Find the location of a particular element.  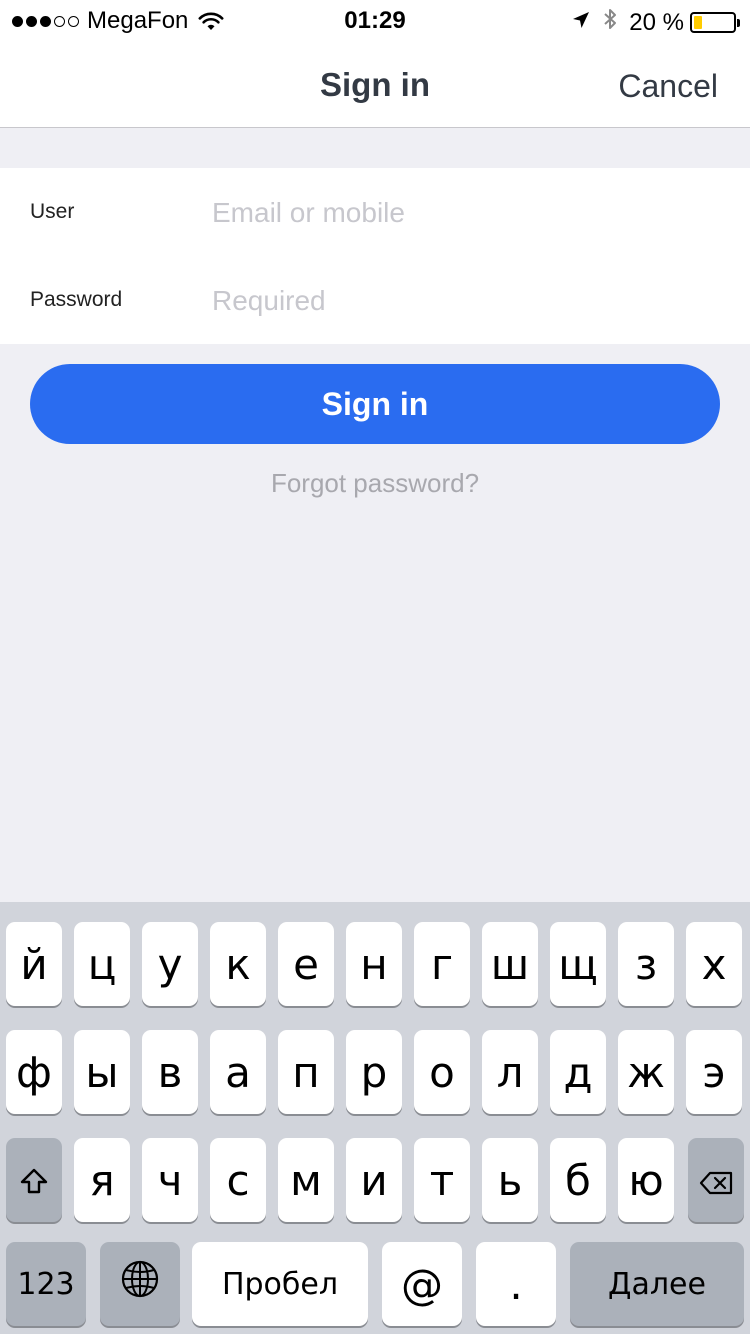

key-row1-10: х is located at coordinates (714, 964).